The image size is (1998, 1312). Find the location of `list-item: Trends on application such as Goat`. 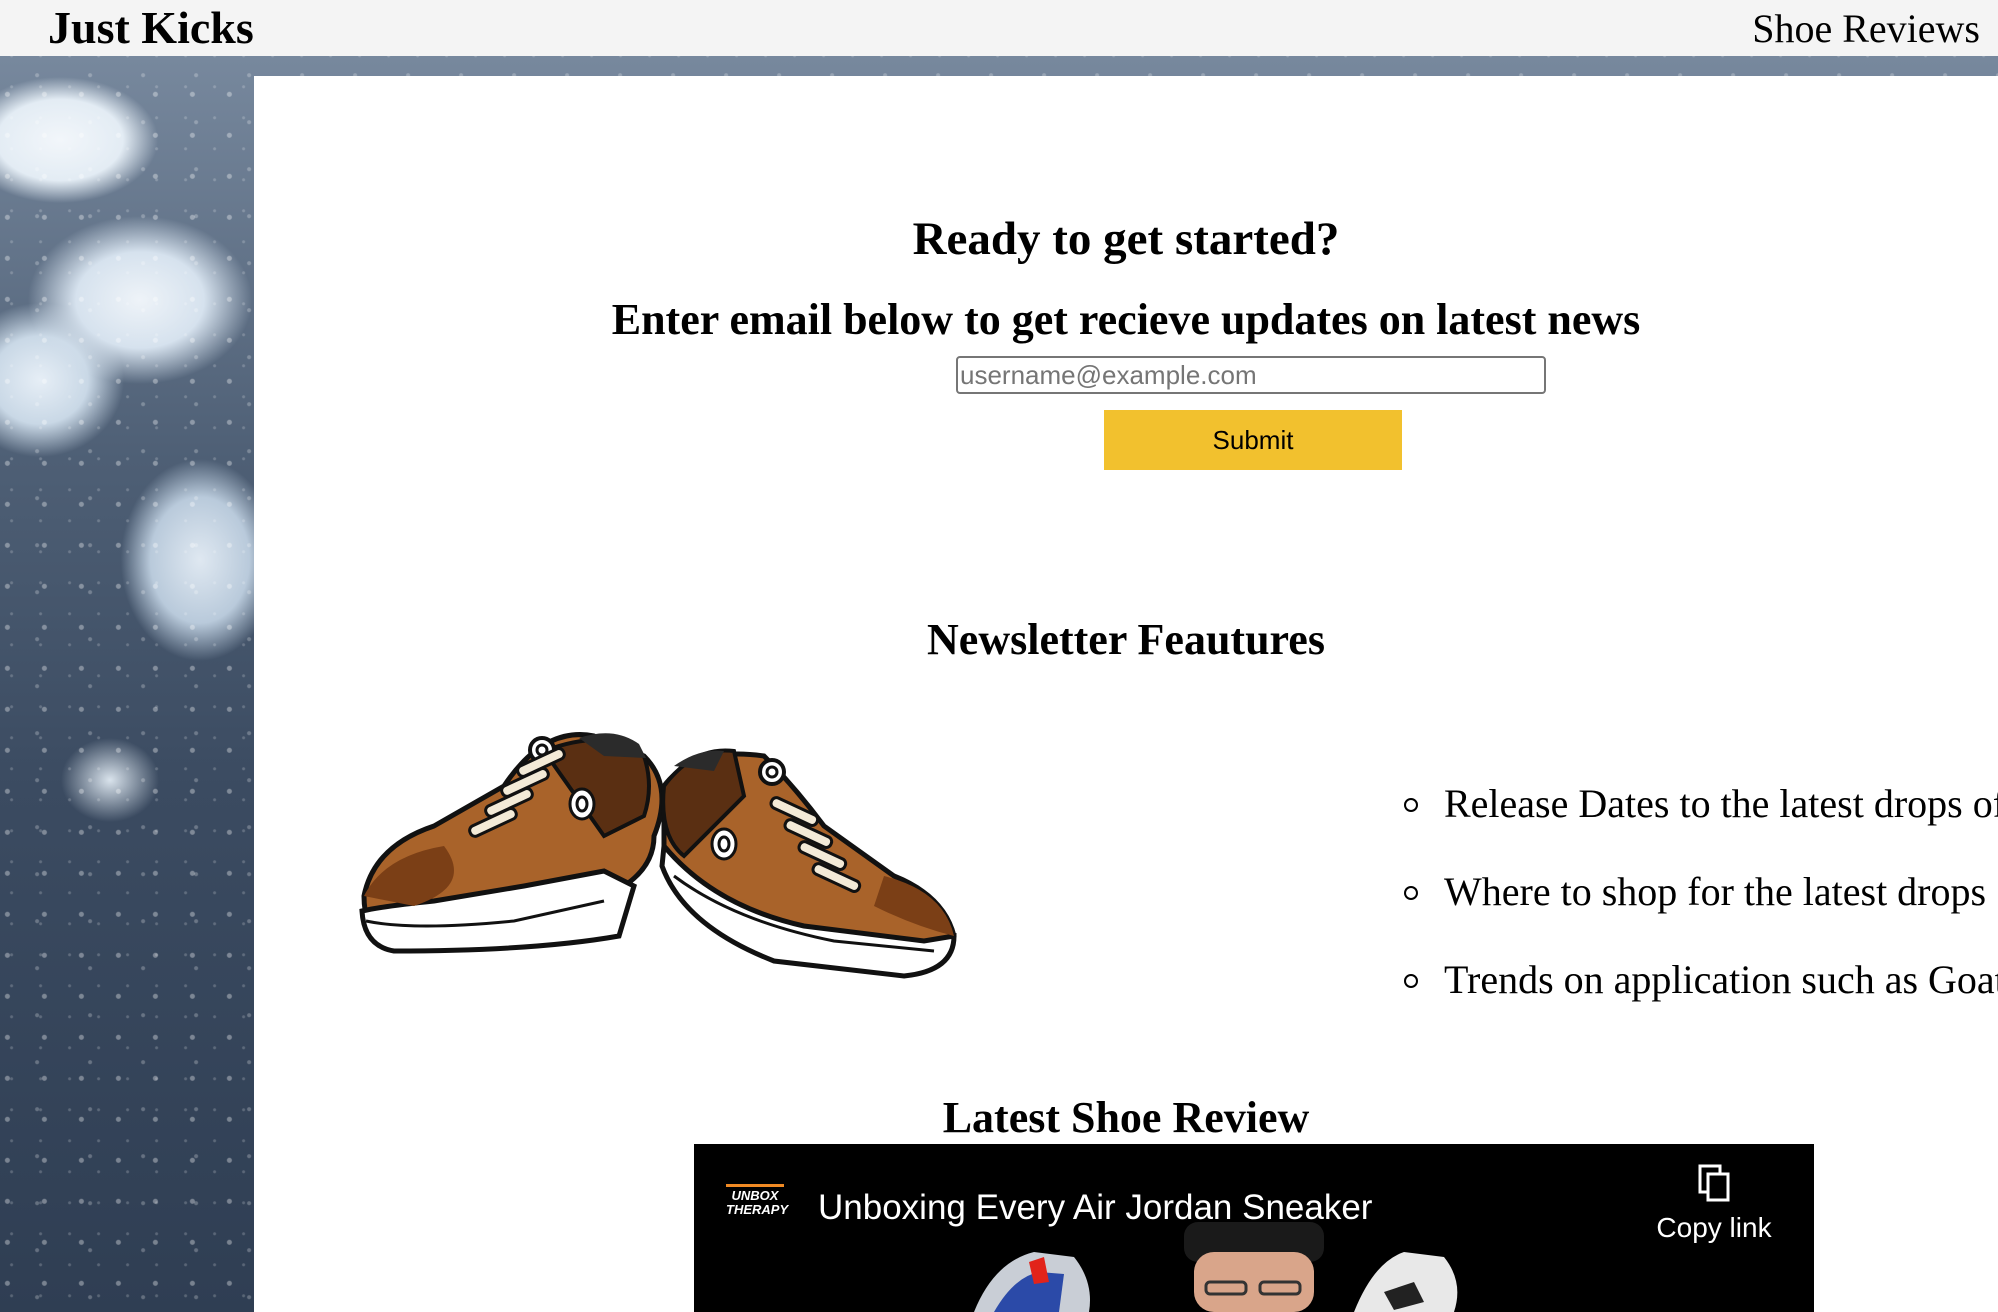

list-item: Trends on application such as Goat is located at coordinates (1701, 996).